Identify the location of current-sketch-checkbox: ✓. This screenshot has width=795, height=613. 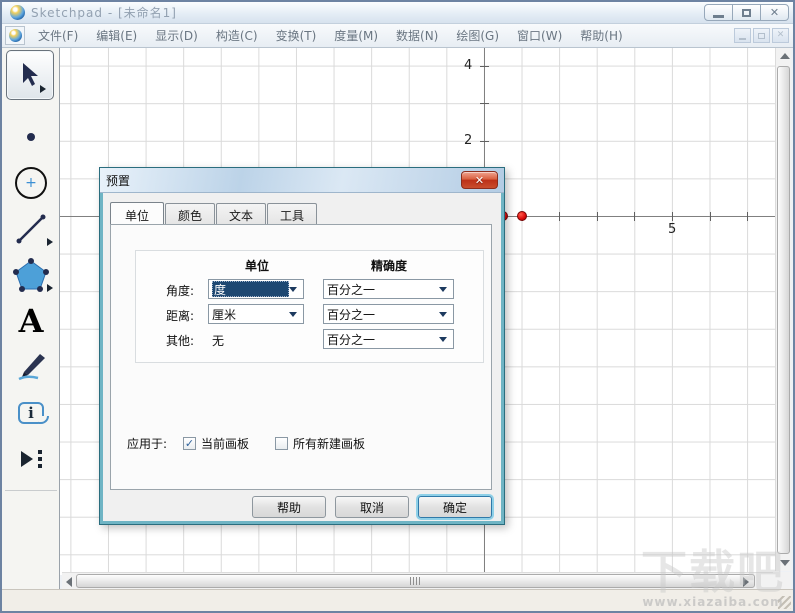
(189, 443).